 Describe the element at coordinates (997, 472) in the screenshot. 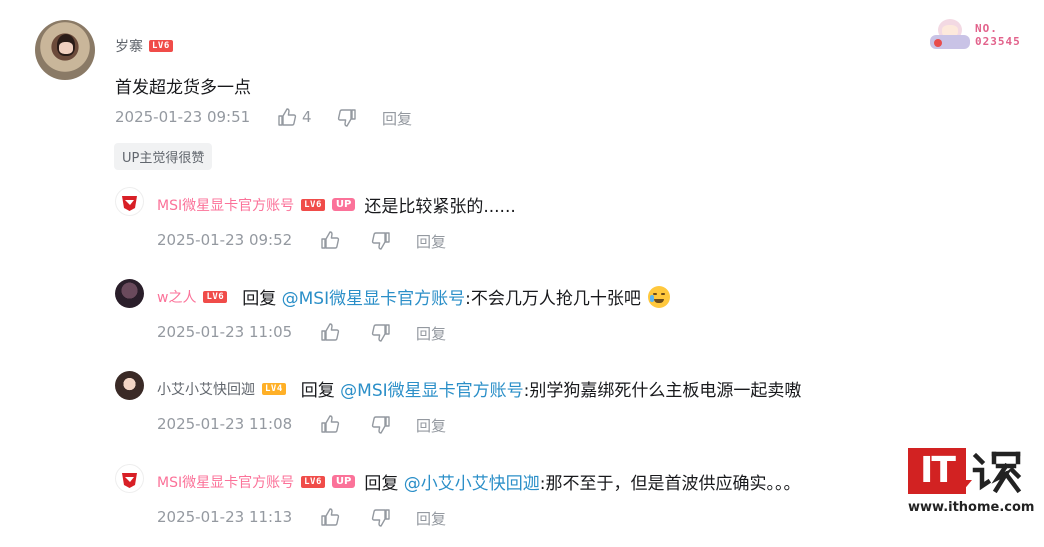

I see `ithome-logo-glyph` at that location.